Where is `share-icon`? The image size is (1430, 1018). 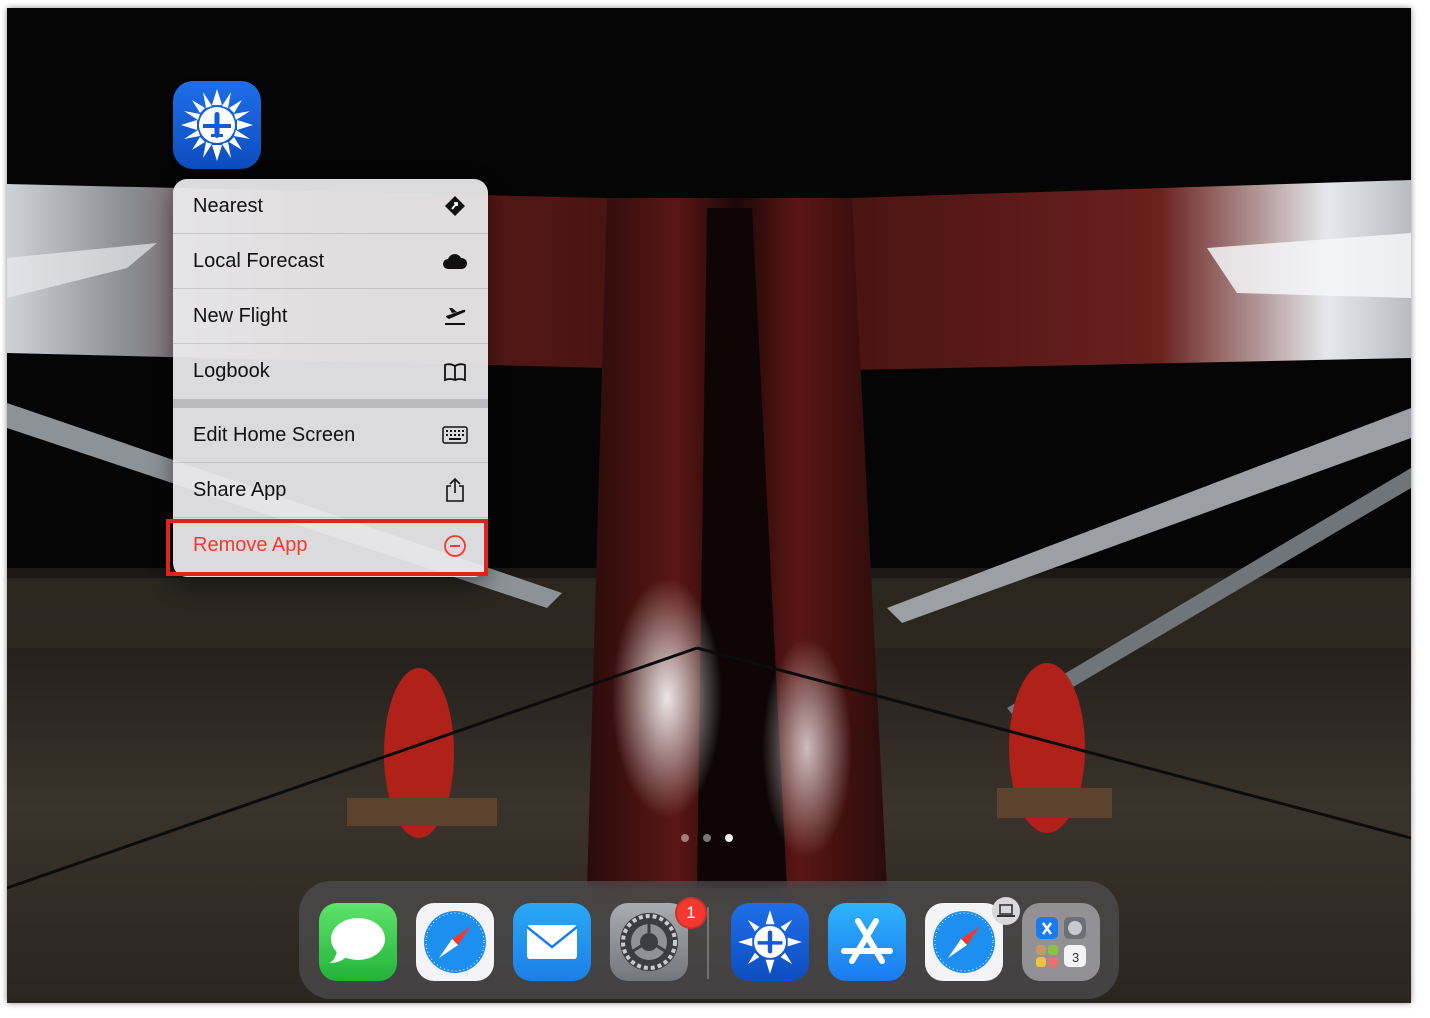 share-icon is located at coordinates (455, 490).